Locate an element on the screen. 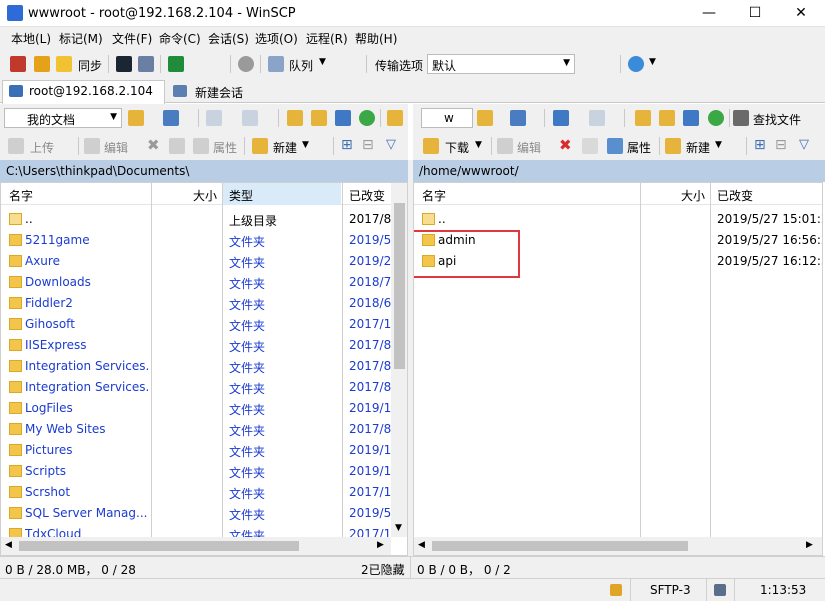 The image size is (825, 601). table-row: Axure 文件夹 2019/2, is located at coordinates (196, 261).